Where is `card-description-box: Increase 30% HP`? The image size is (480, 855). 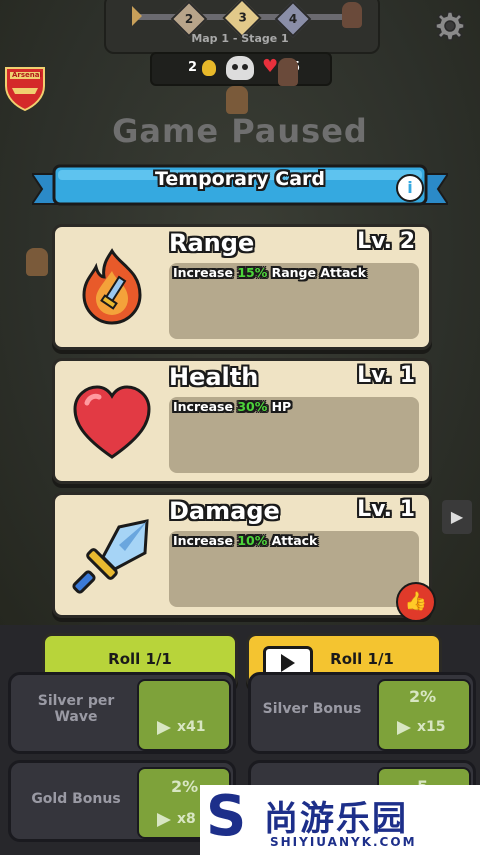 card-description-box: Increase 30% HP is located at coordinates (294, 435).